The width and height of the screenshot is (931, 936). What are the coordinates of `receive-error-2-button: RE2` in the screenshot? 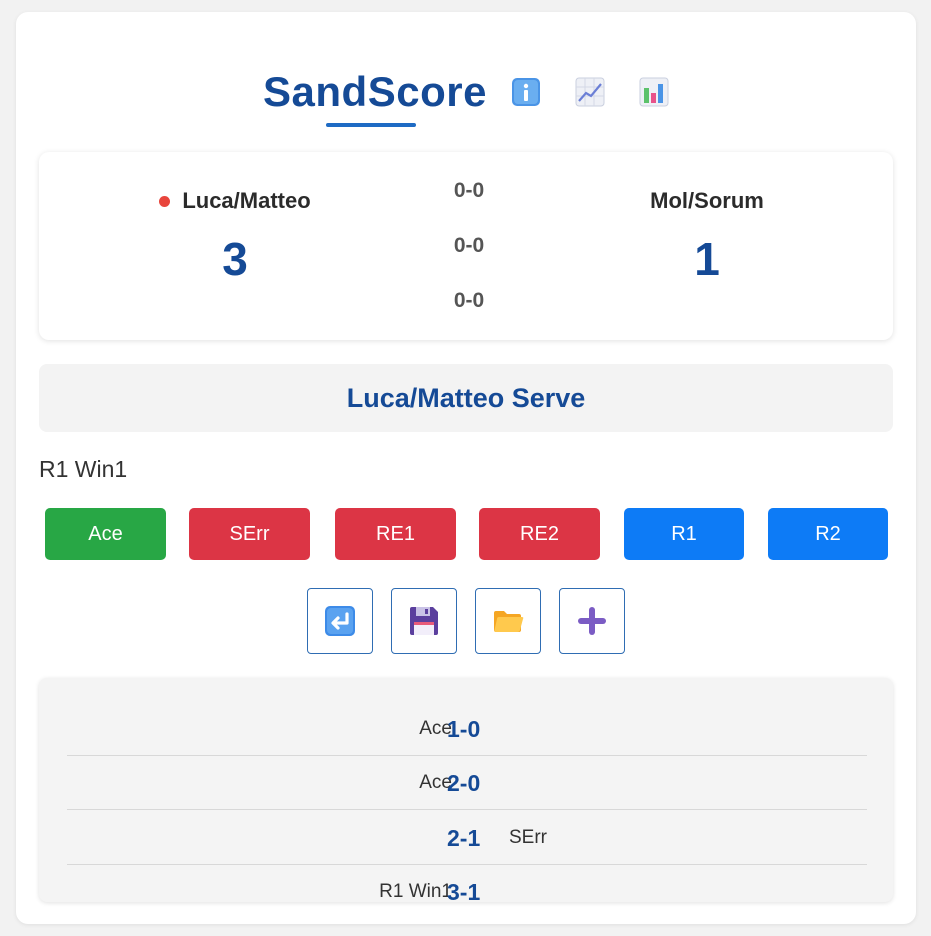 It's located at (539, 534).